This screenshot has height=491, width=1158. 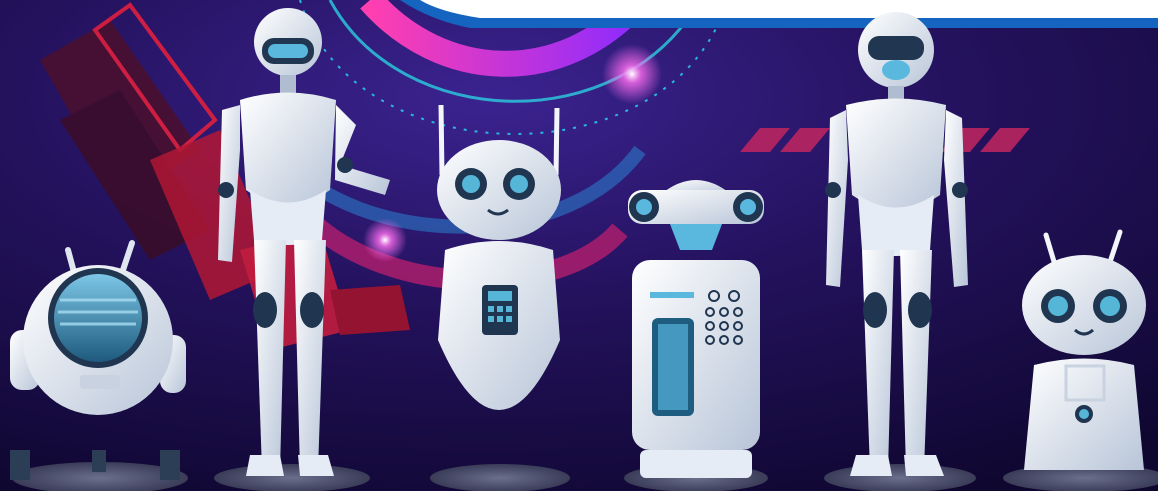 I want to click on top-banner, so click(x=779, y=14).